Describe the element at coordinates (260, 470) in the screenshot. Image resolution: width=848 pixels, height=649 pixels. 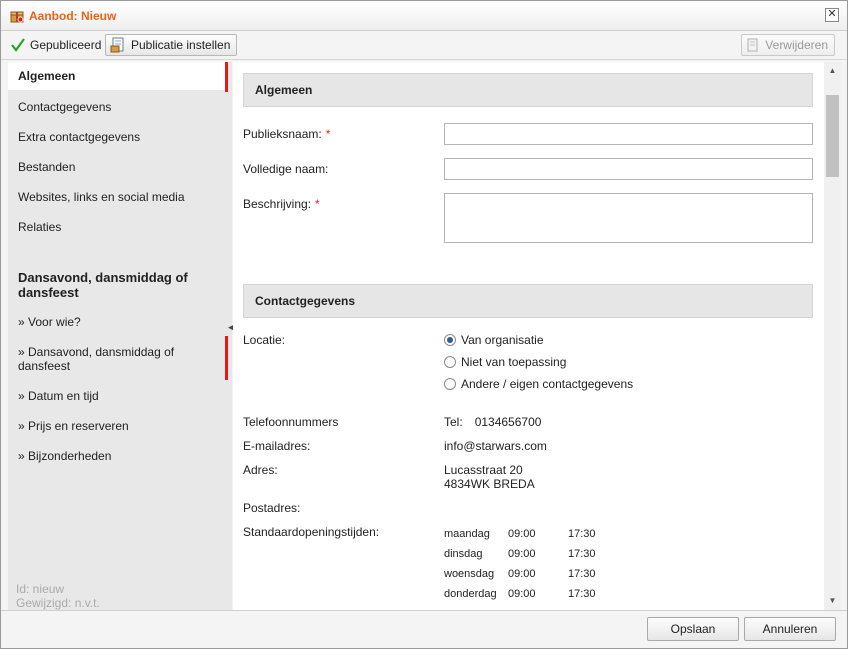
I see `adres-label: Adres:` at that location.